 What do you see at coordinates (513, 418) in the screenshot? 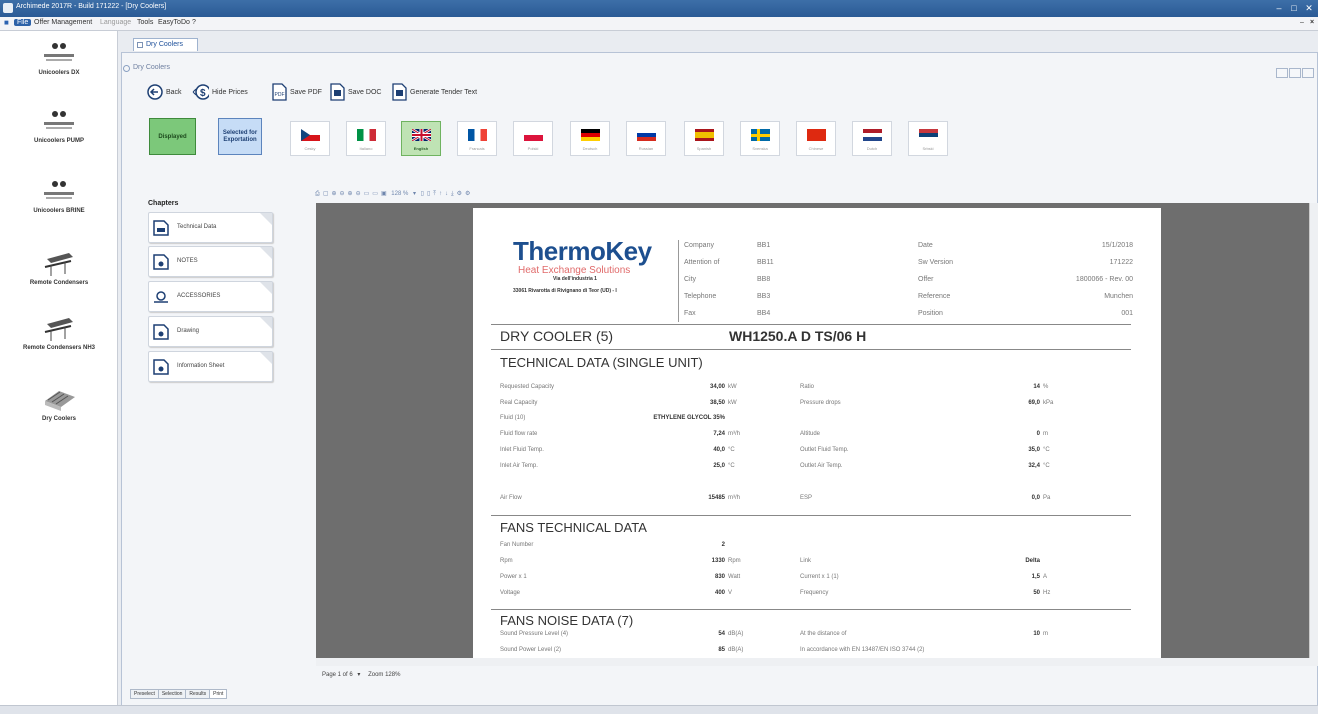
I see `row-label: Fluid (10)` at bounding box center [513, 418].